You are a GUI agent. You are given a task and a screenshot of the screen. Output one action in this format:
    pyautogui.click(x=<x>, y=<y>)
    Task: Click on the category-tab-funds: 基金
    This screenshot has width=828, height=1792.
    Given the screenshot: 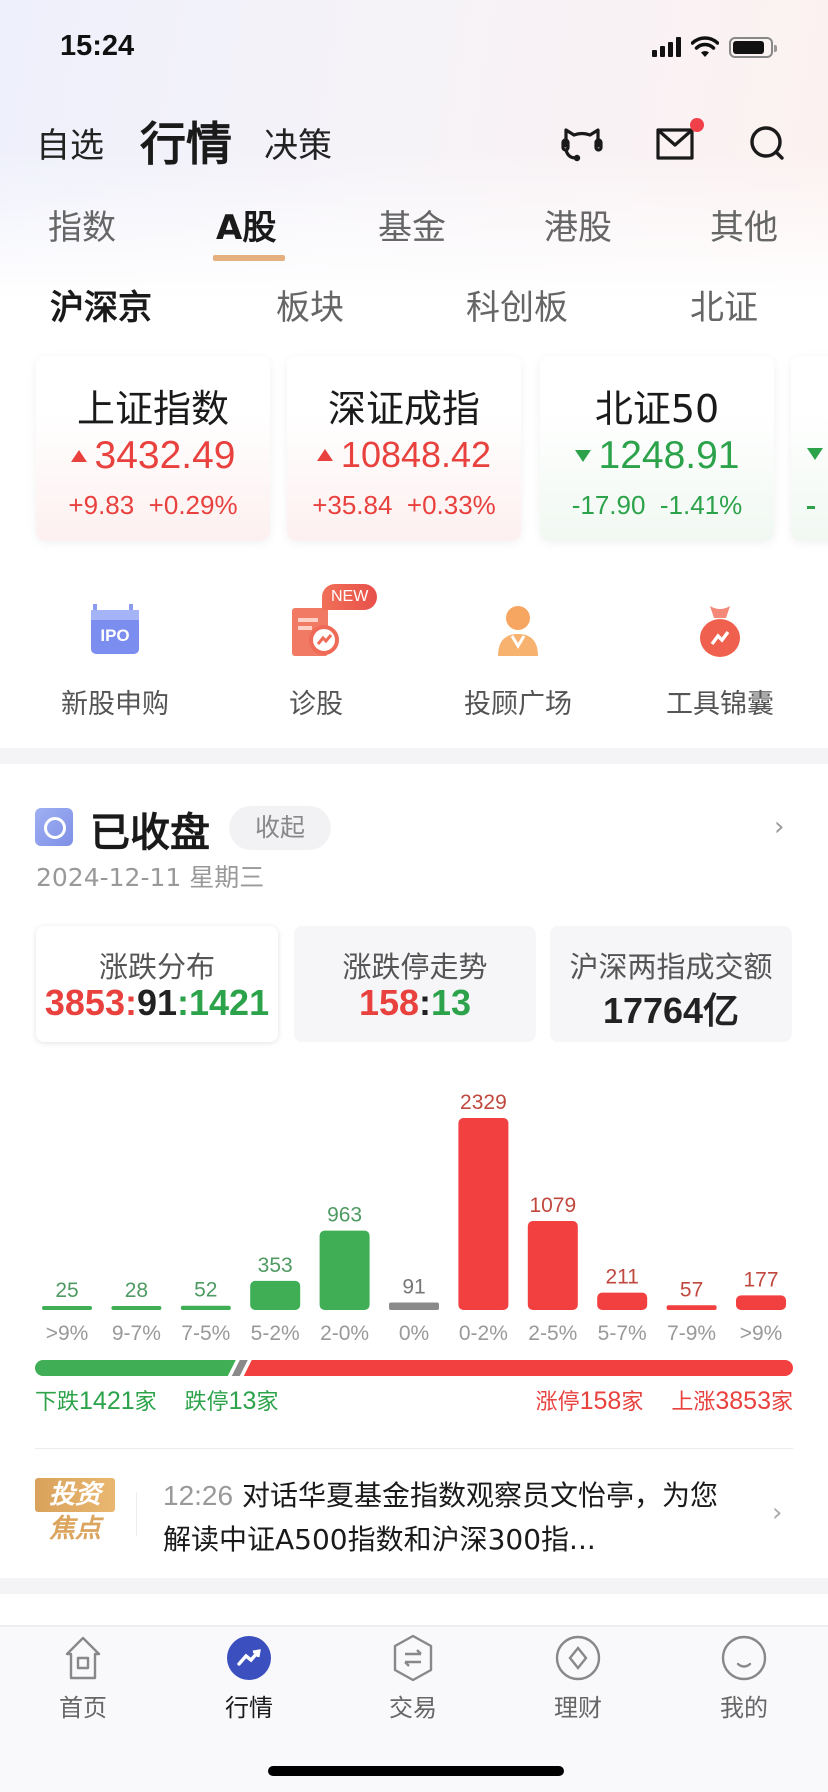 What is the action you would take?
    pyautogui.click(x=412, y=224)
    